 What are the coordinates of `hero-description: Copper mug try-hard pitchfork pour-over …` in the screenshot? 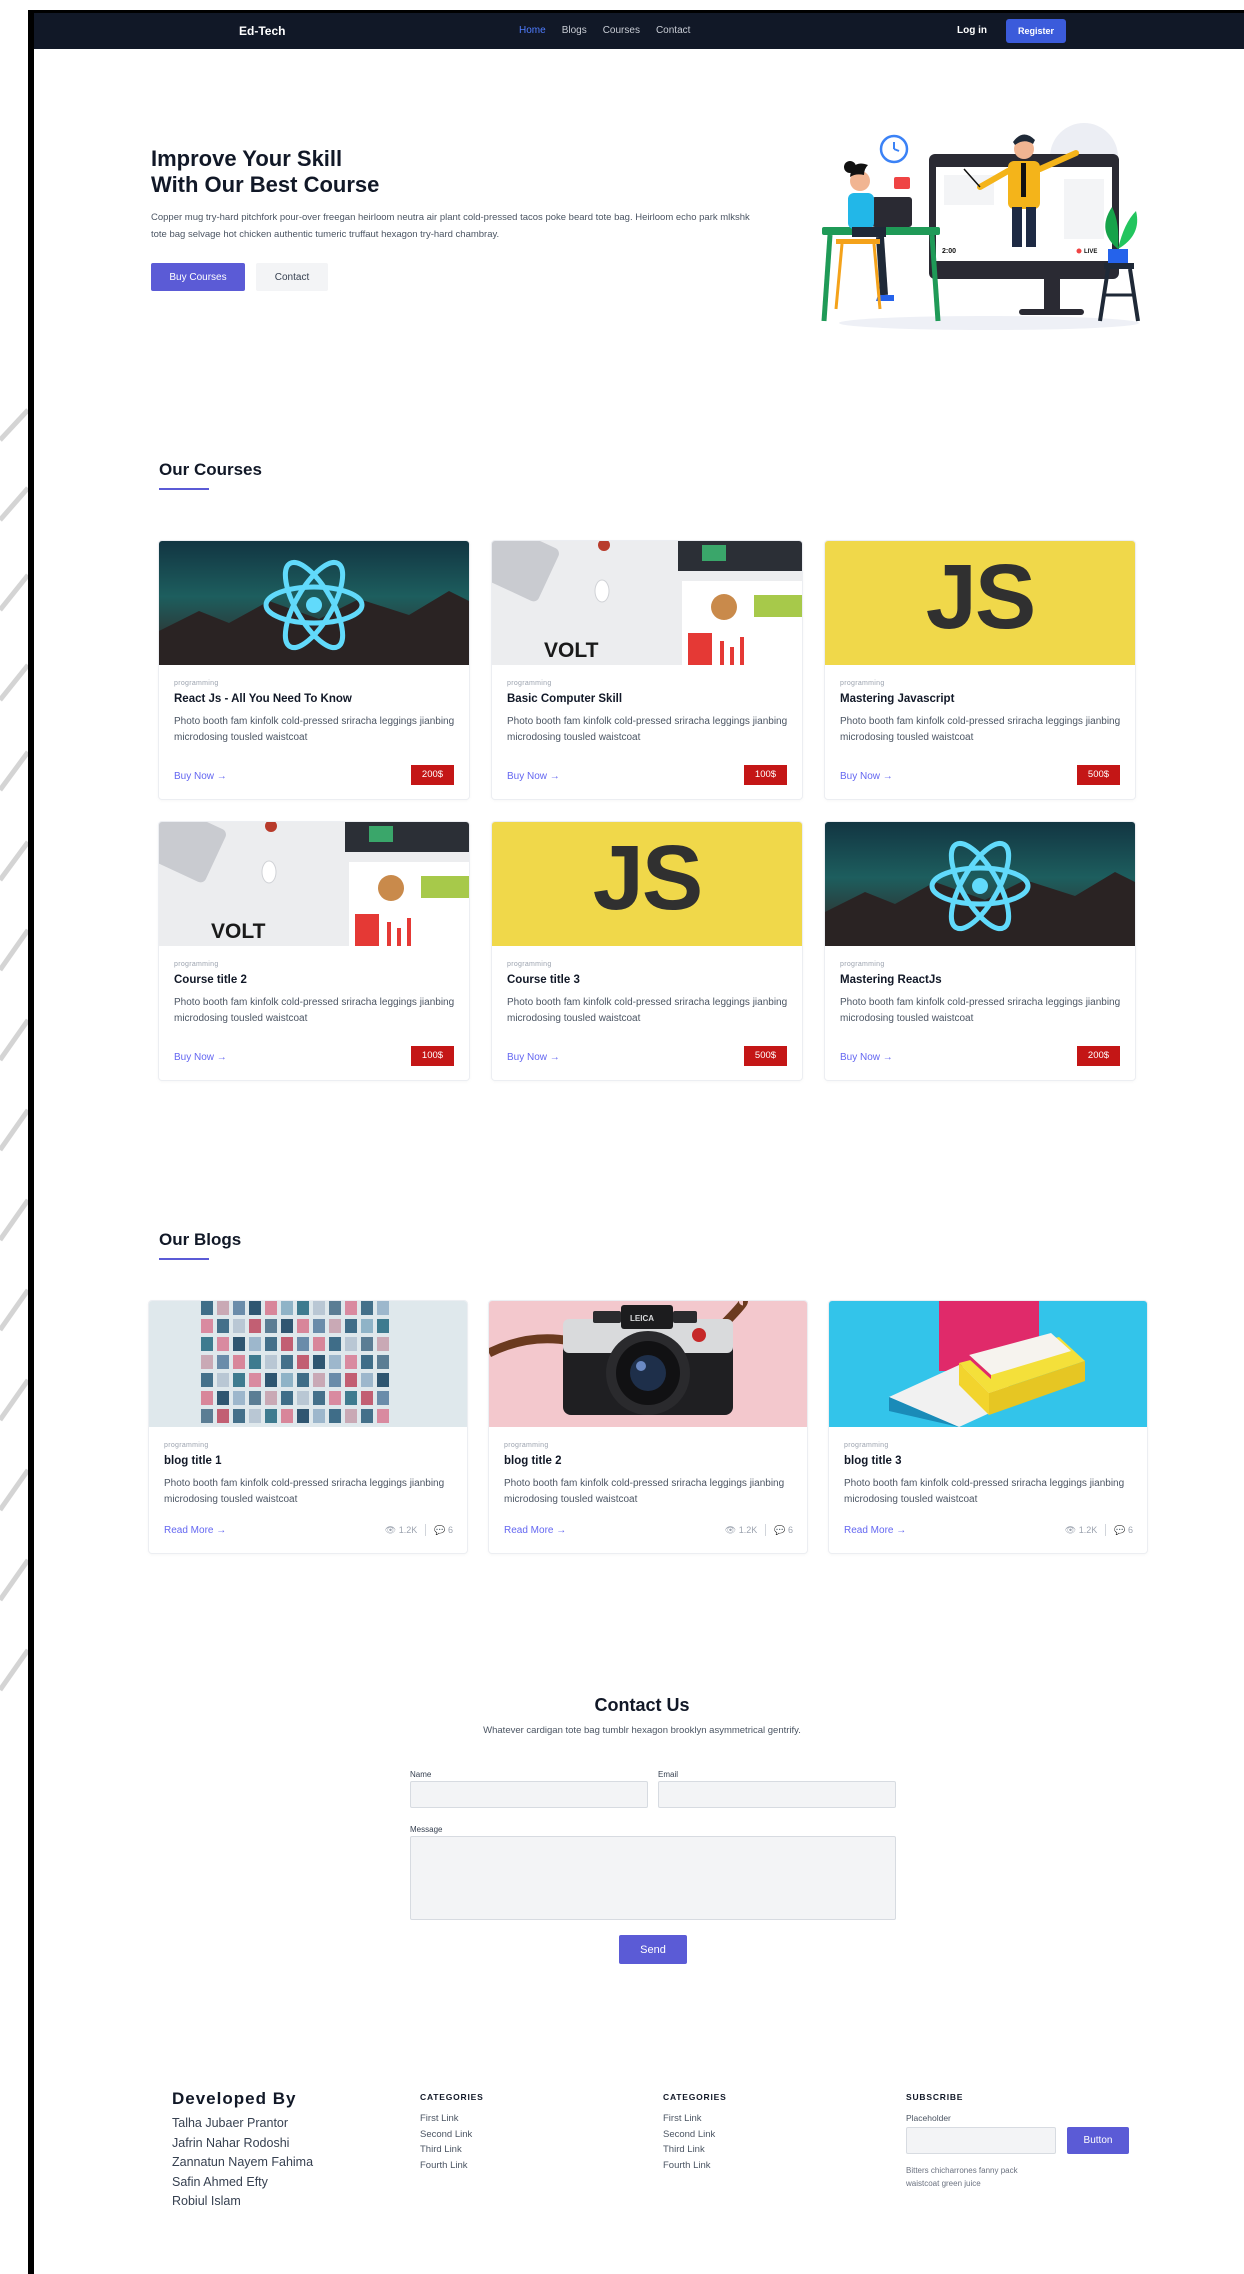 It's located at (450, 226).